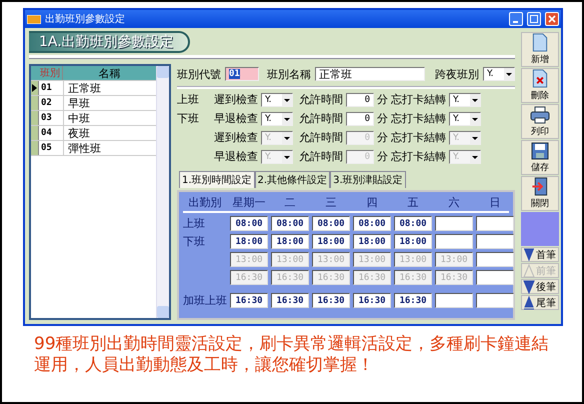  I want to click on column-header: 出勤別, so click(205, 202).